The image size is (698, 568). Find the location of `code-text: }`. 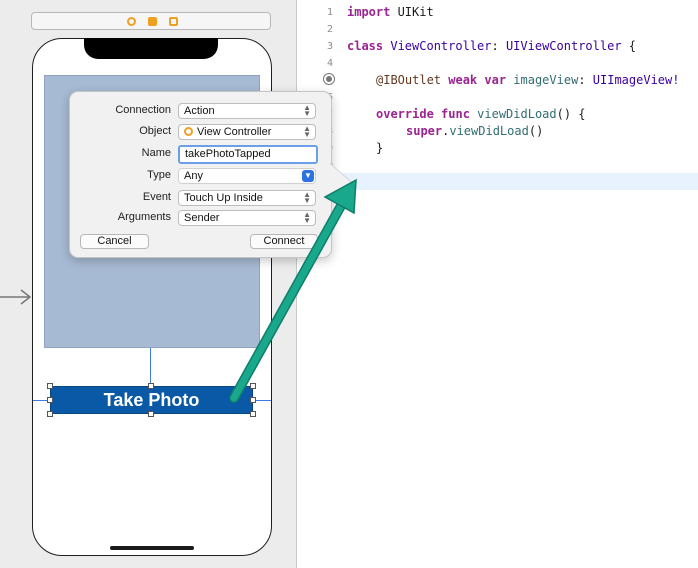

code-text: } is located at coordinates (380, 148).